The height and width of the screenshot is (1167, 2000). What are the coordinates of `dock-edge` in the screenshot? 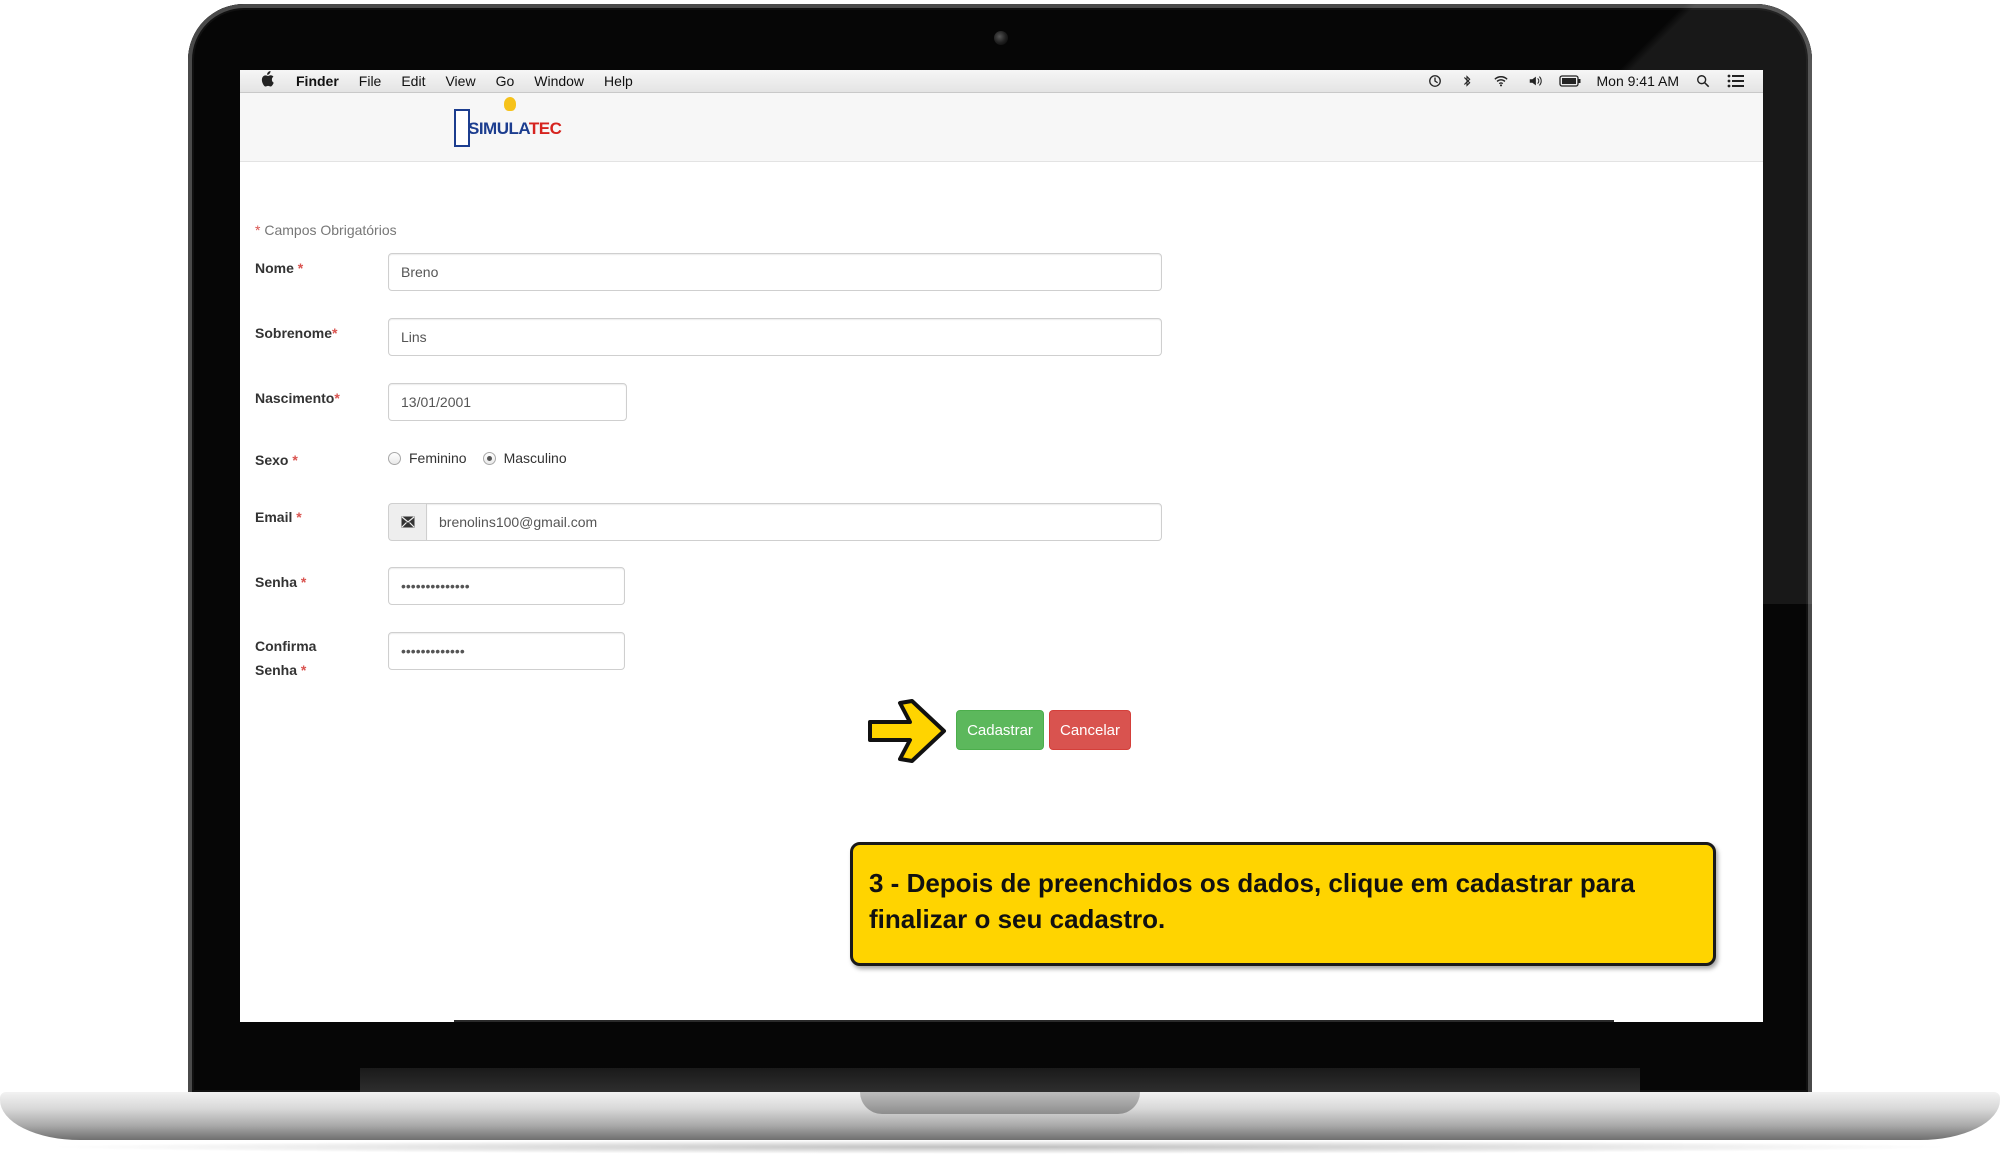 It's located at (1034, 1021).